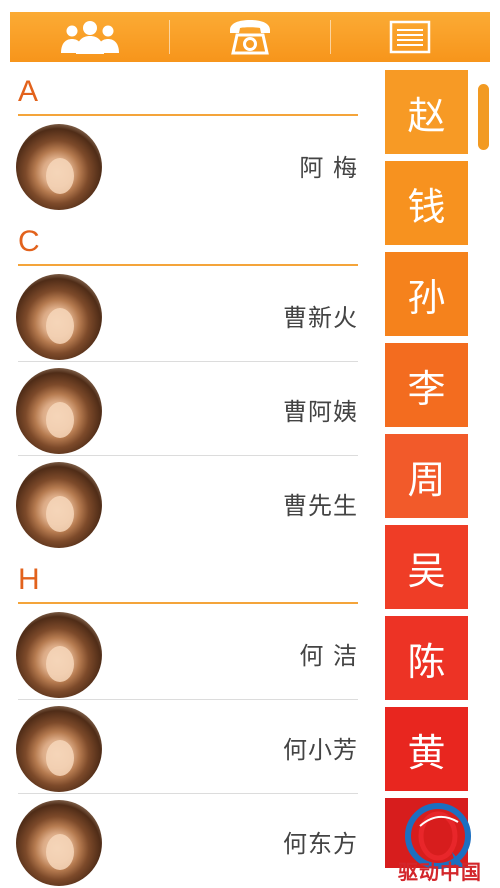 The image size is (500, 888). I want to click on surname-index-item: 孙, so click(426, 294).